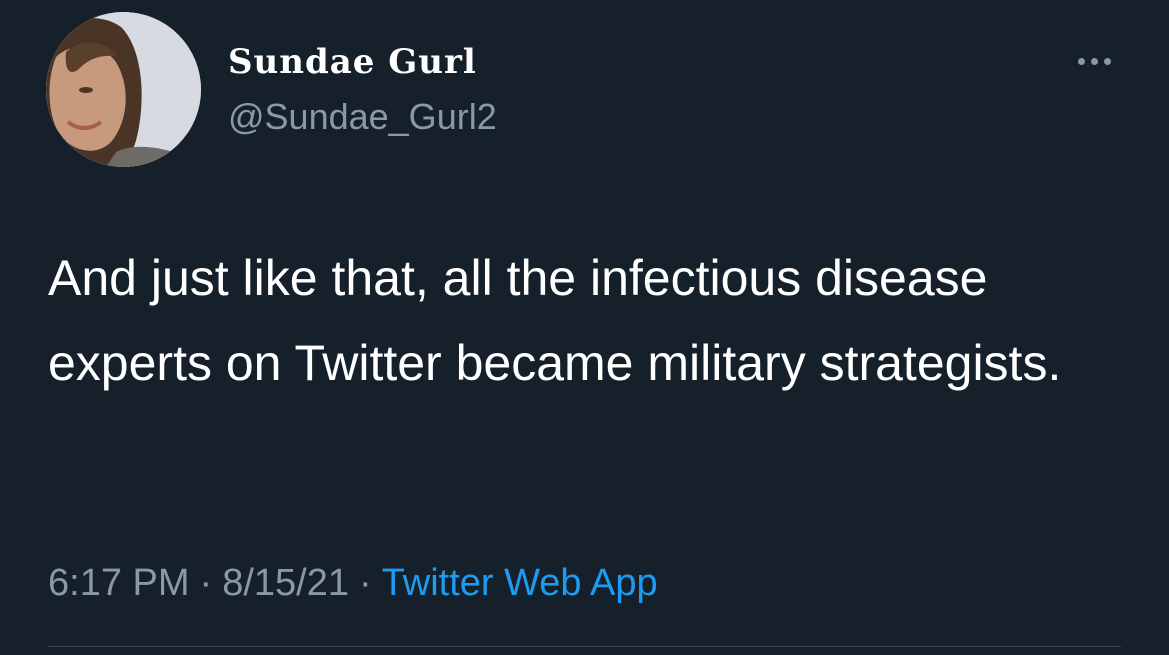 The image size is (1169, 655). I want to click on tweet-time: 6:17 PM, so click(119, 583).